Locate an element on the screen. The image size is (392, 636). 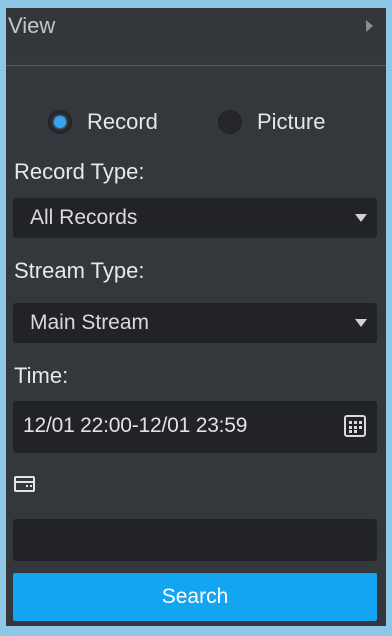
stream-type-label: Stream Type: is located at coordinates (79, 270).